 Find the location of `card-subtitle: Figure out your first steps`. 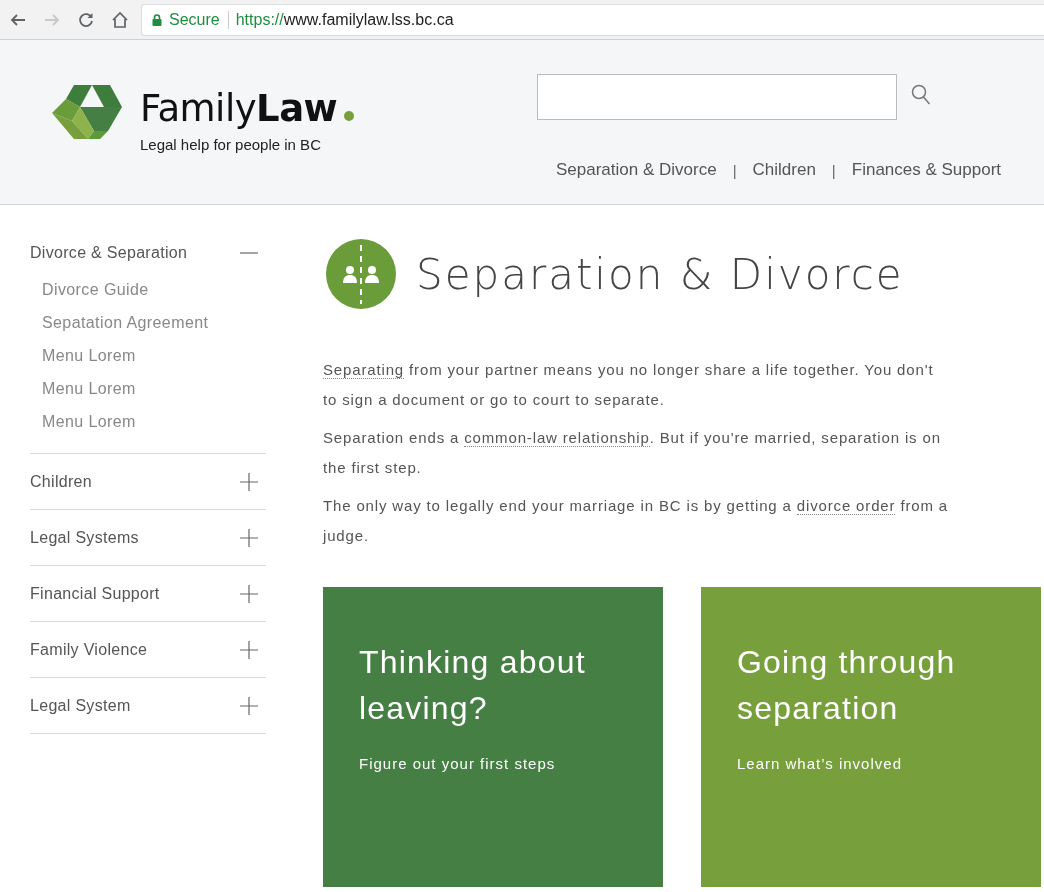

card-subtitle: Figure out your first steps is located at coordinates (458, 763).